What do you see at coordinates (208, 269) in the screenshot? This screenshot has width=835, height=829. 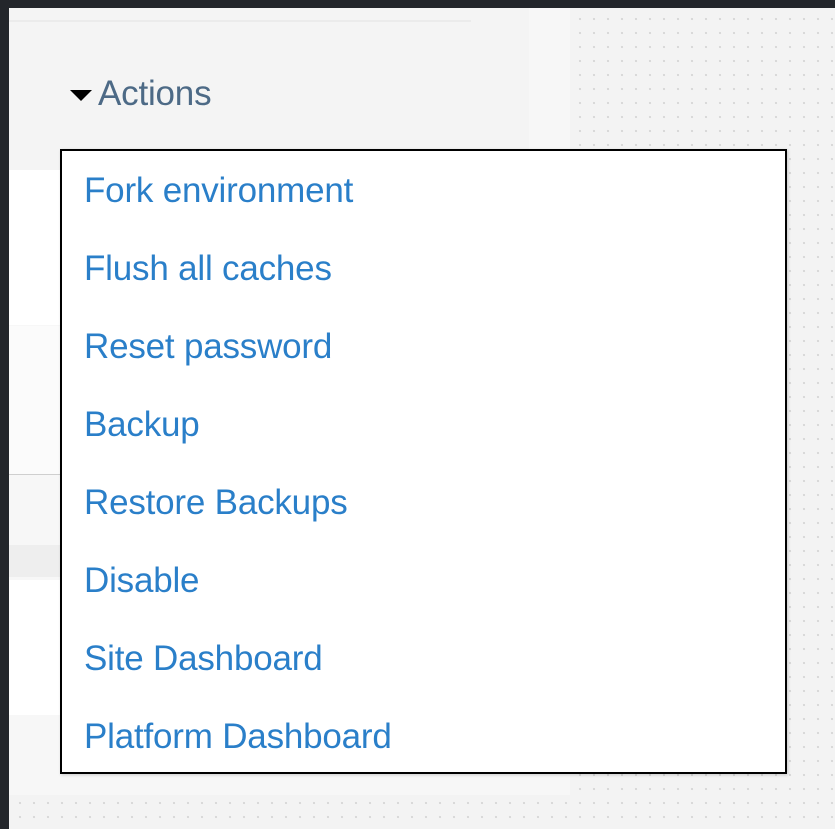 I see `menu-item-flush-all-caches: Flush all caches` at bounding box center [208, 269].